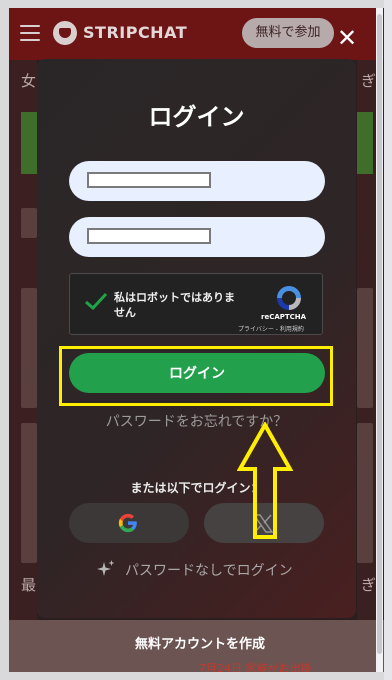 This screenshot has width=392, height=680. What do you see at coordinates (196, 488) in the screenshot?
I see `or-login-with-label: または以下でログイン：` at bounding box center [196, 488].